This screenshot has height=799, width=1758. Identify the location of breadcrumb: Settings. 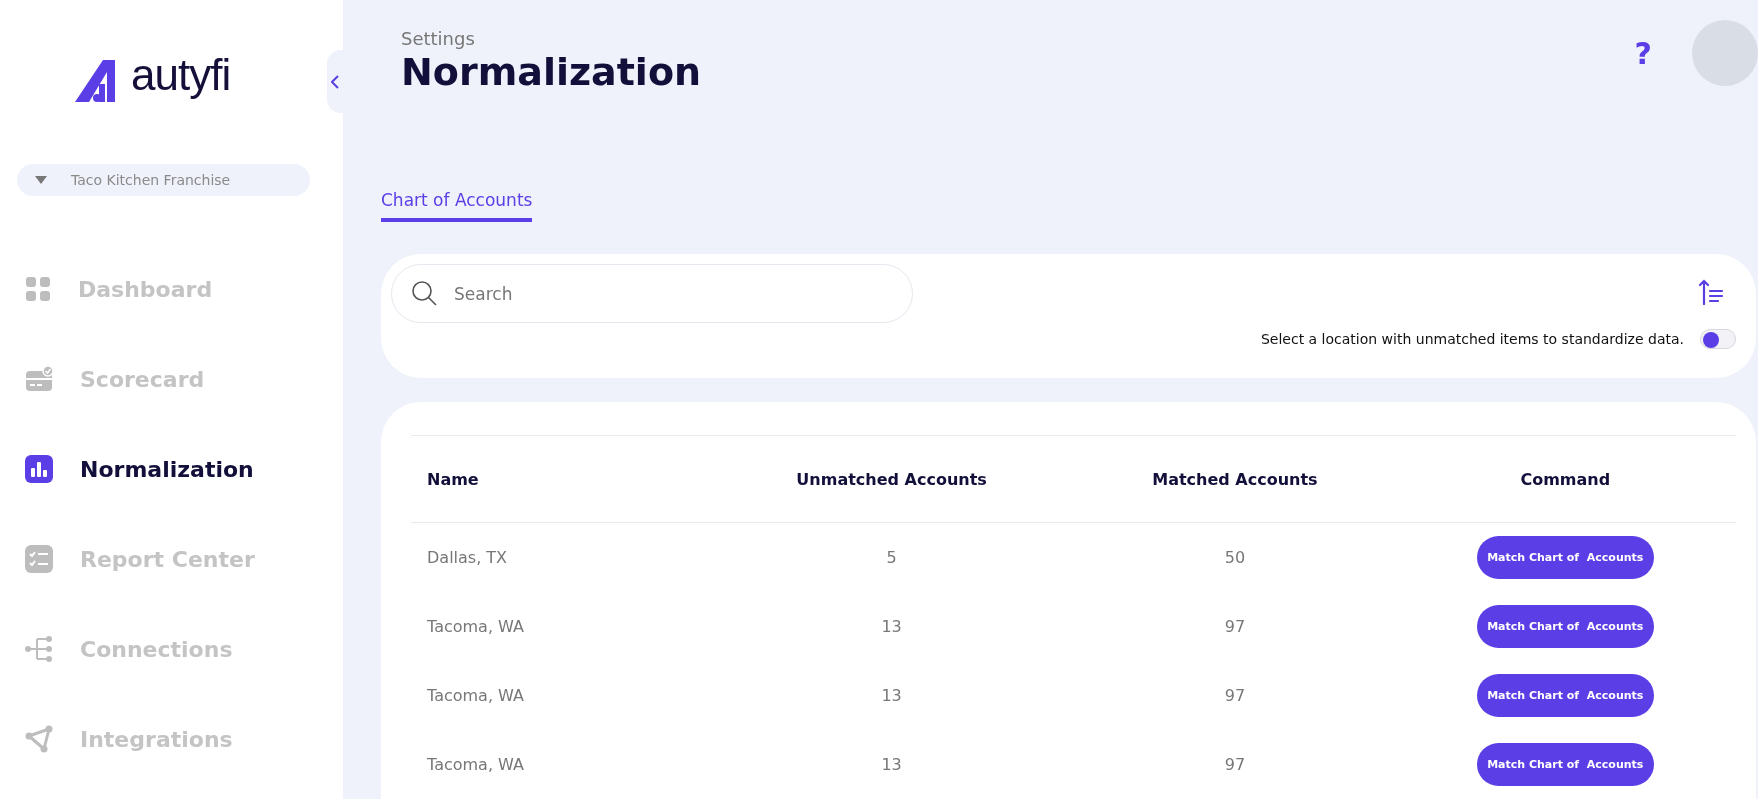
(438, 38).